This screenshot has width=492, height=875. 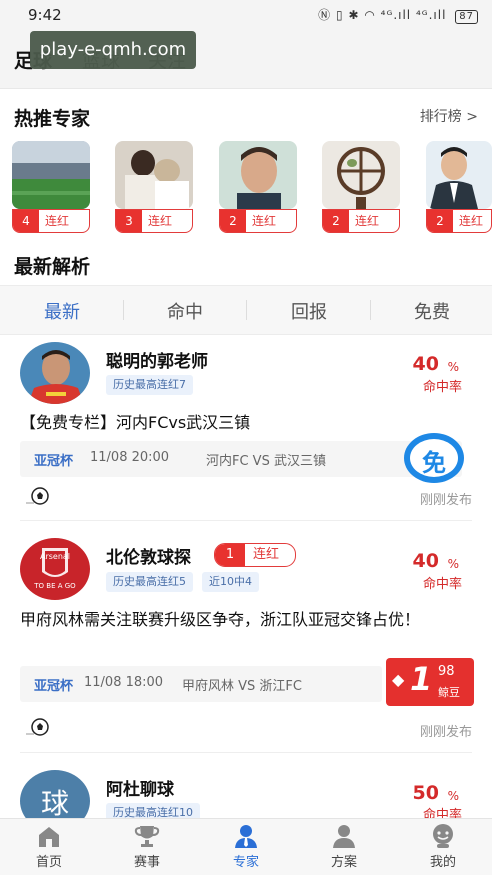 I want to click on nav-profile: 我的, so click(x=443, y=846).